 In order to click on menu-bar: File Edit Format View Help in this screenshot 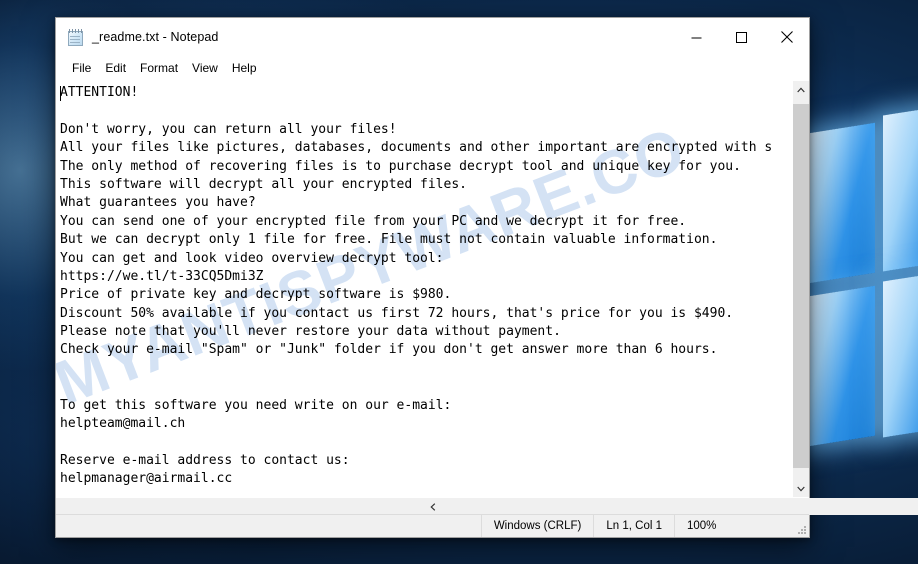, I will do `click(432, 68)`.